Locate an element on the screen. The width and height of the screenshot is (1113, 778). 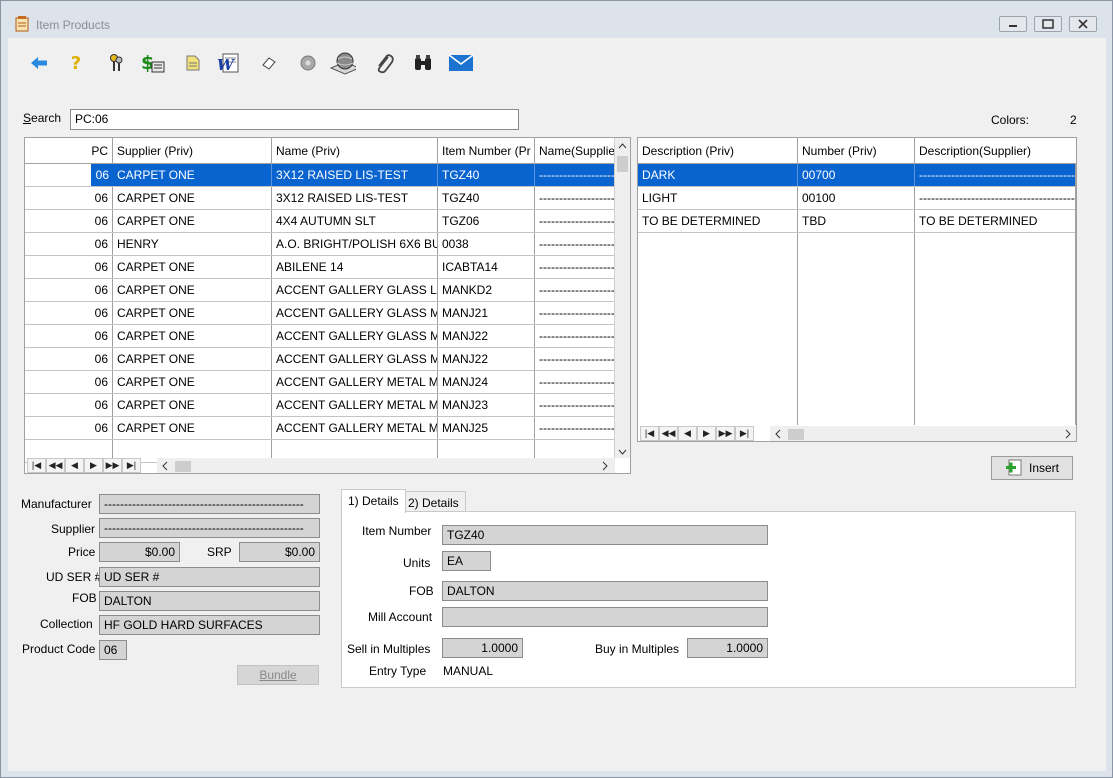
entry-type-value: MANUAL is located at coordinates (468, 671).